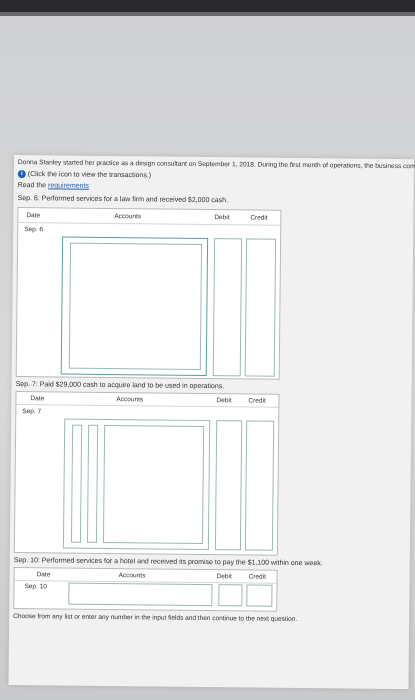 The image size is (415, 700). I want to click on sep7-credit-input, so click(259, 485).